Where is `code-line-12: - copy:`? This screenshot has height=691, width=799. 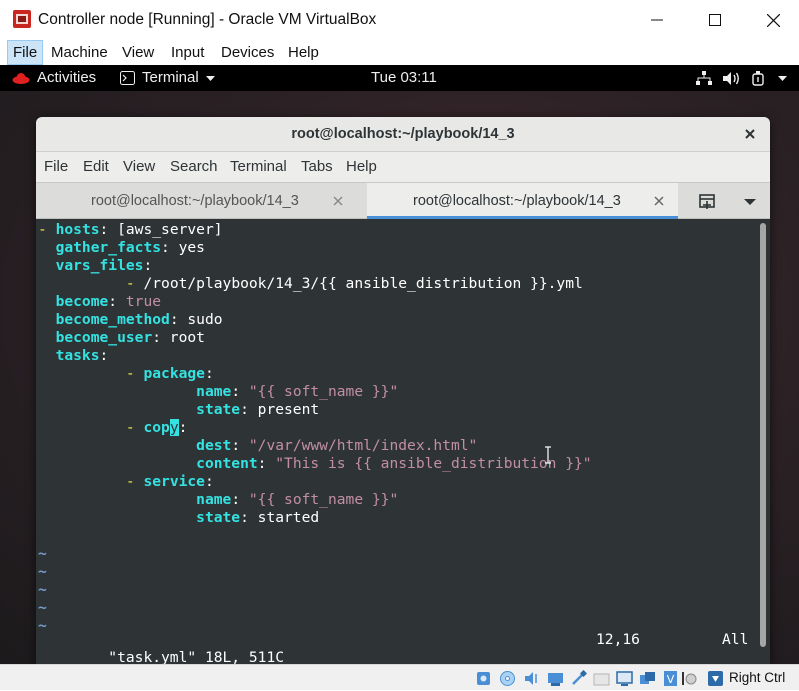 code-line-12: - copy: is located at coordinates (156, 427).